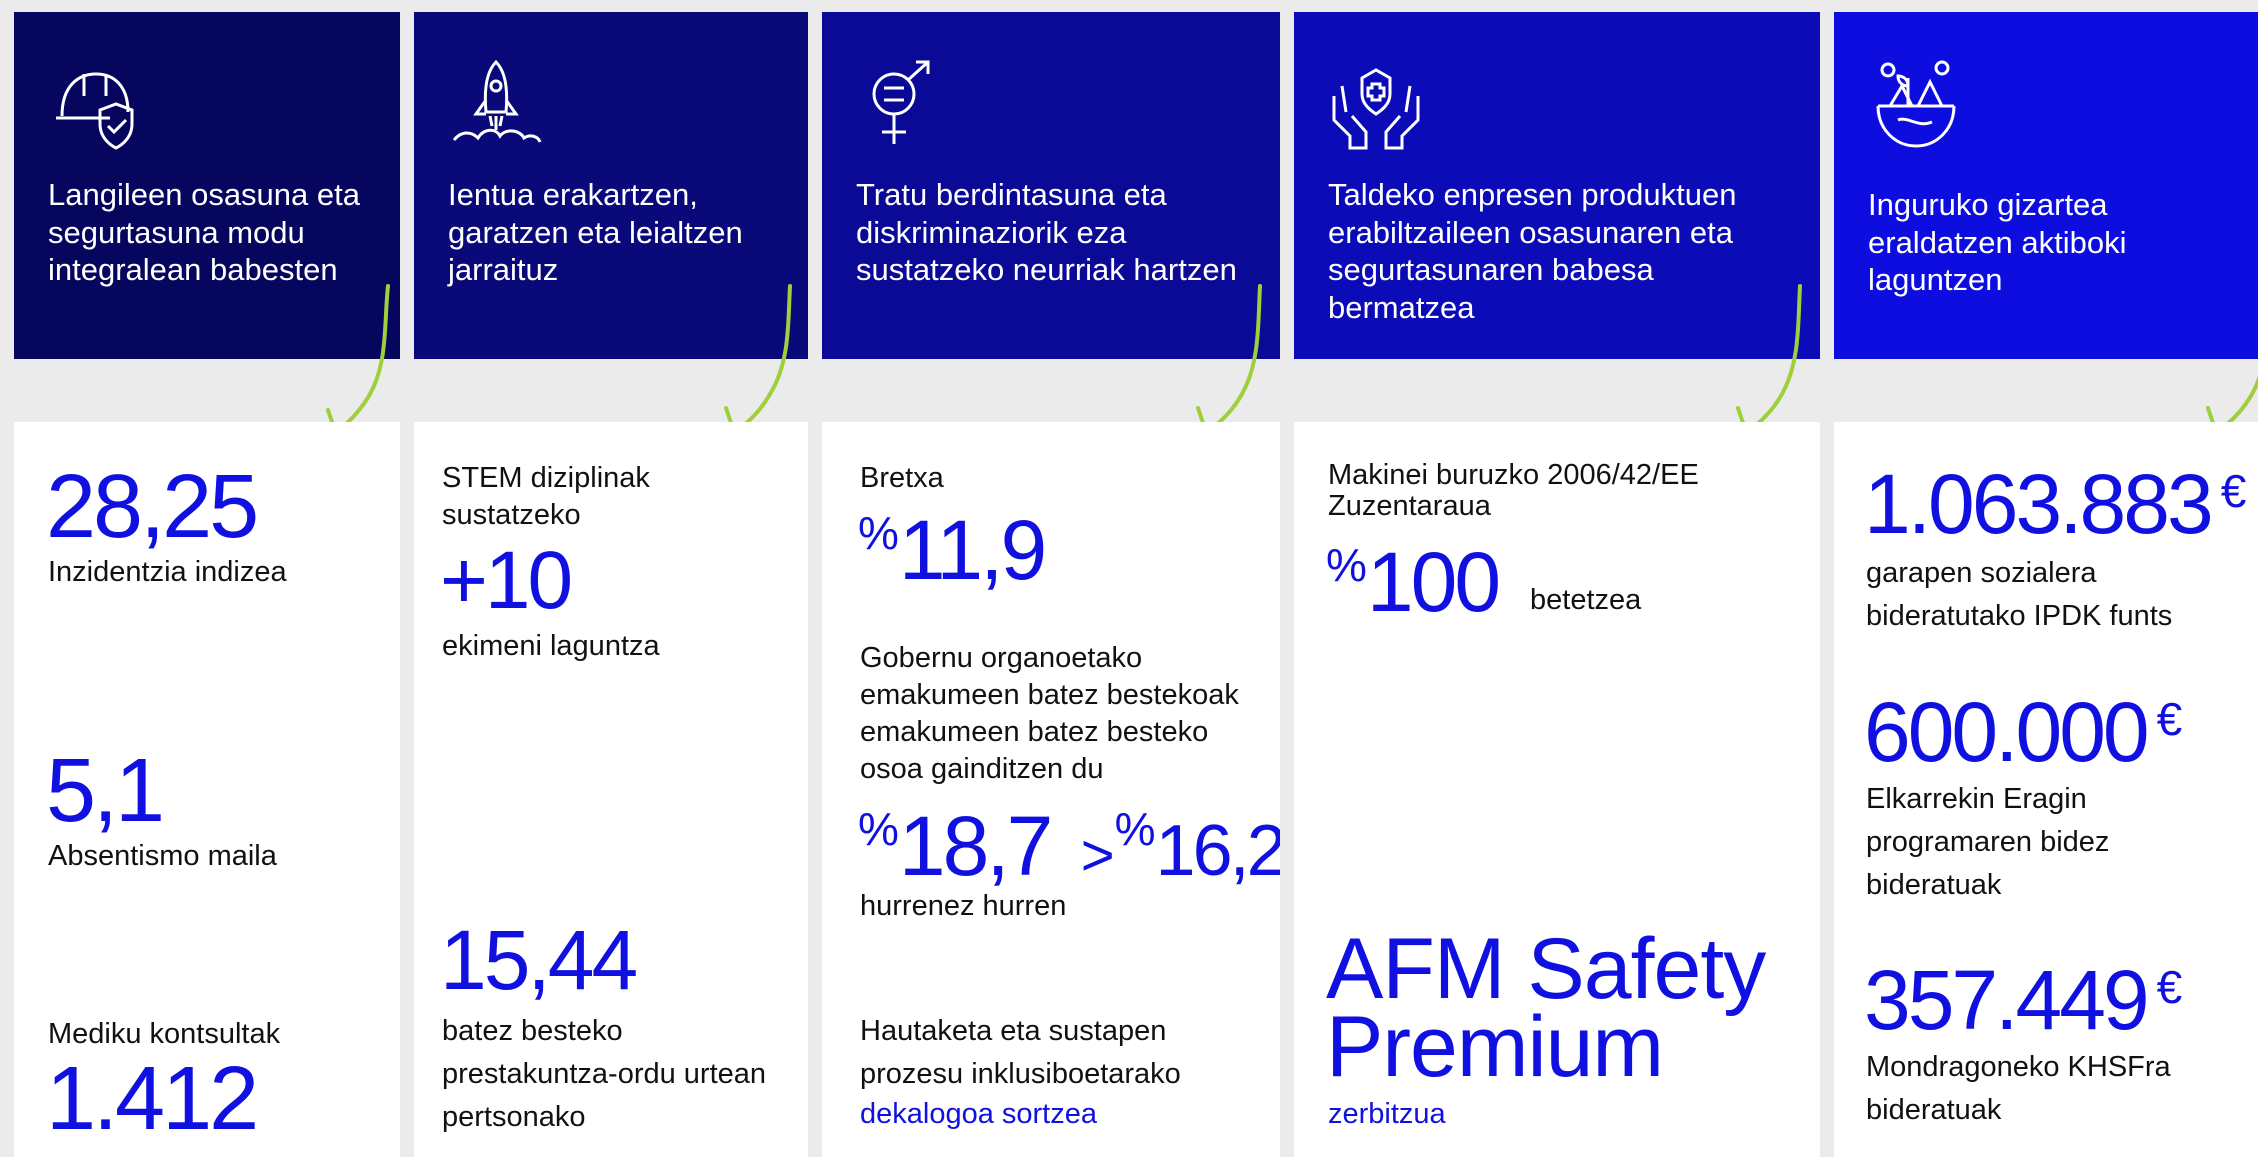 This screenshot has height=1157, width=2258. Describe the element at coordinates (963, 906) in the screenshot. I see `respectively-label: hurrenez hurren` at that location.